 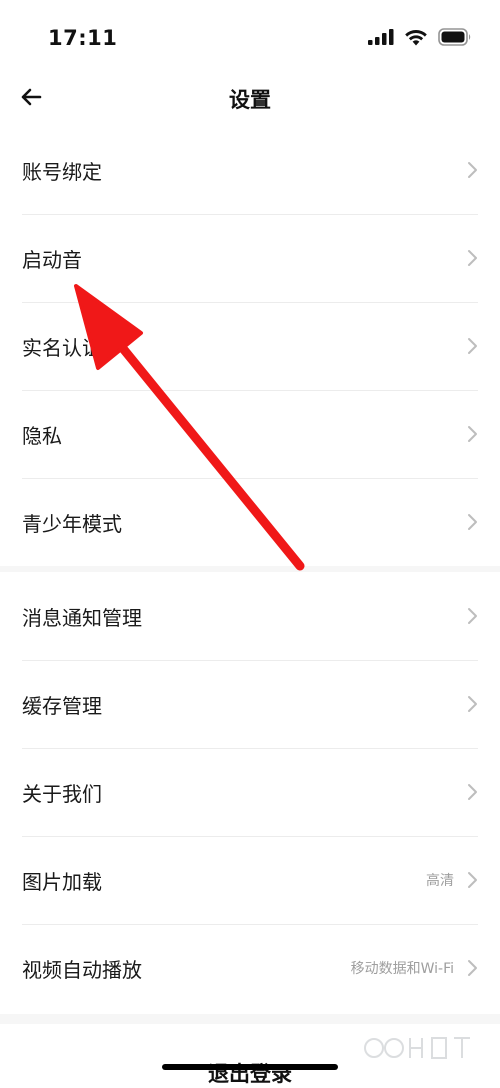 I want to click on settings-item-account-binding: 账号绑定, so click(x=250, y=170).